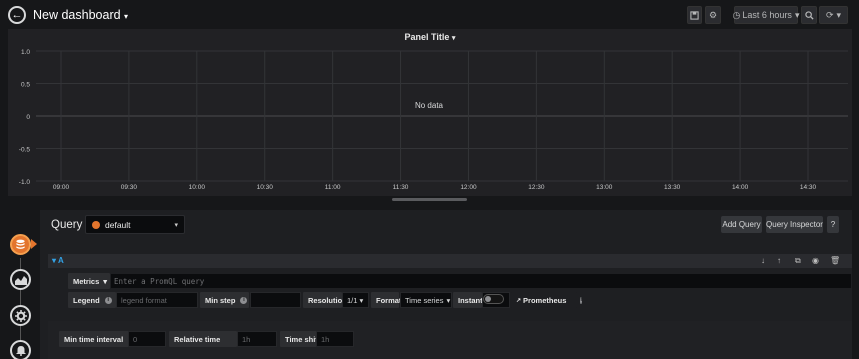  What do you see at coordinates (835, 260) in the screenshot?
I see `trash-icon: 🗑` at bounding box center [835, 260].